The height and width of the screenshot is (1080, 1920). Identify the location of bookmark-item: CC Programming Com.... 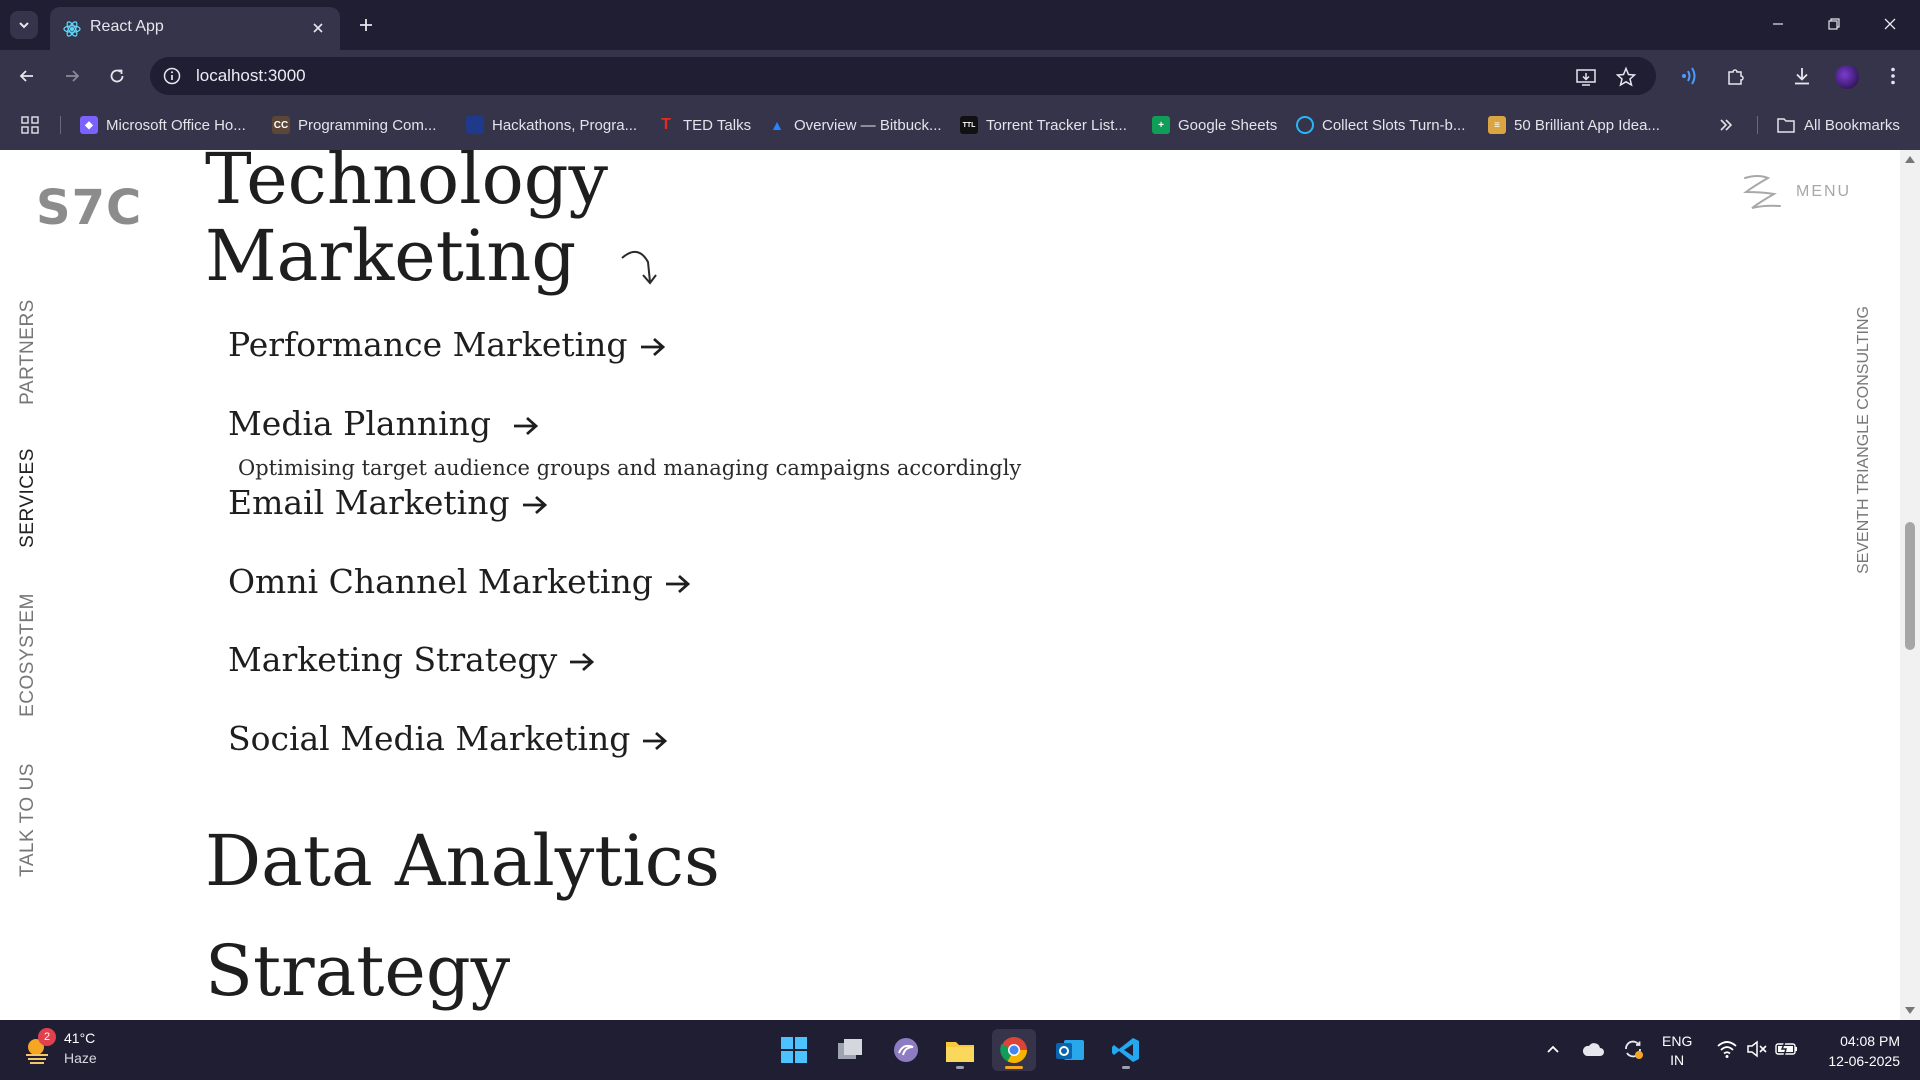
(354, 125).